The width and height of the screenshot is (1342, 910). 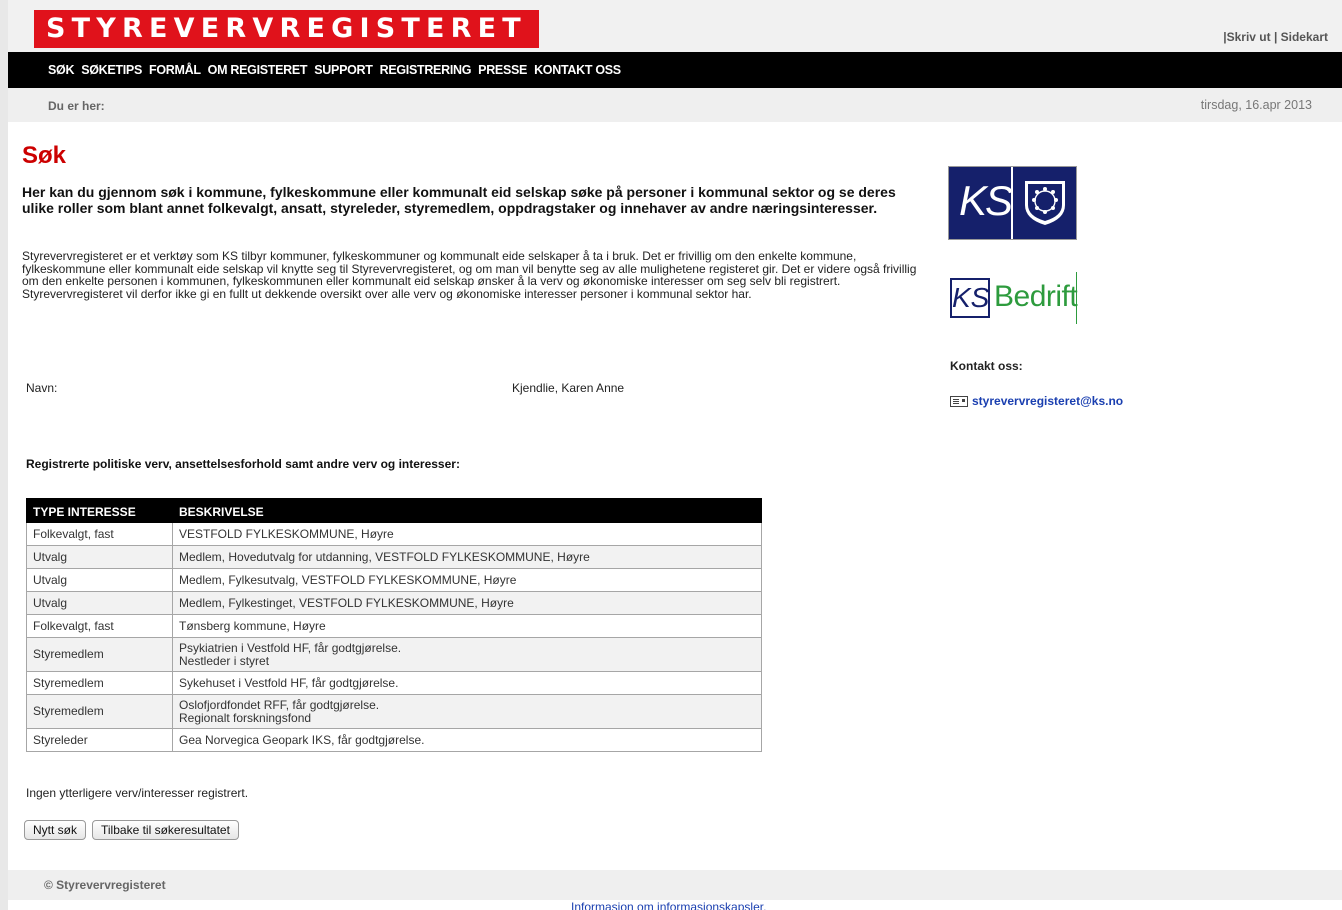 I want to click on breadcrumb: Du er her:, so click(x=76, y=106).